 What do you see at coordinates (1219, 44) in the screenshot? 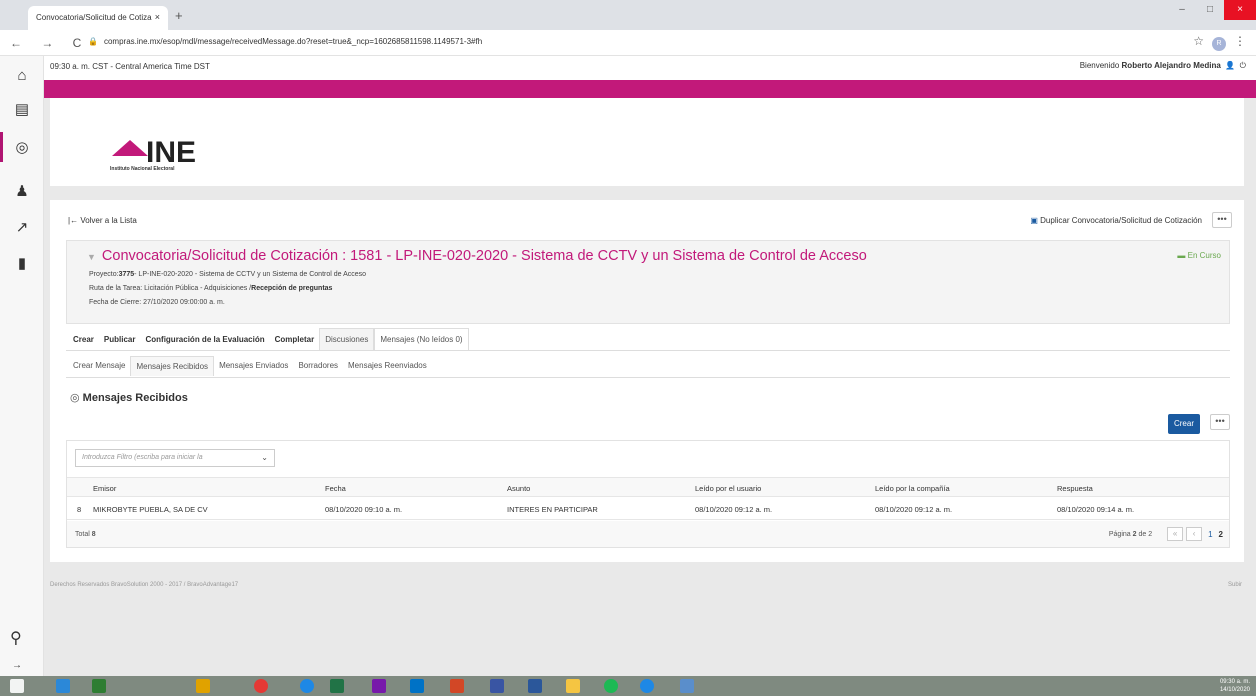
I see `profile-avatar: R` at bounding box center [1219, 44].